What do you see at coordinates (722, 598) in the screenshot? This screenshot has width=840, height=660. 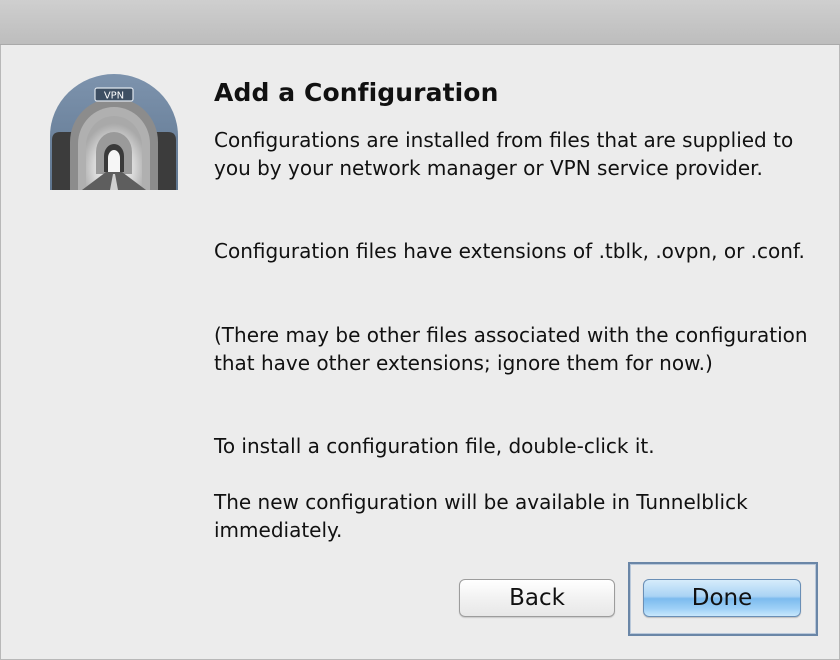 I see `done-button: Done` at bounding box center [722, 598].